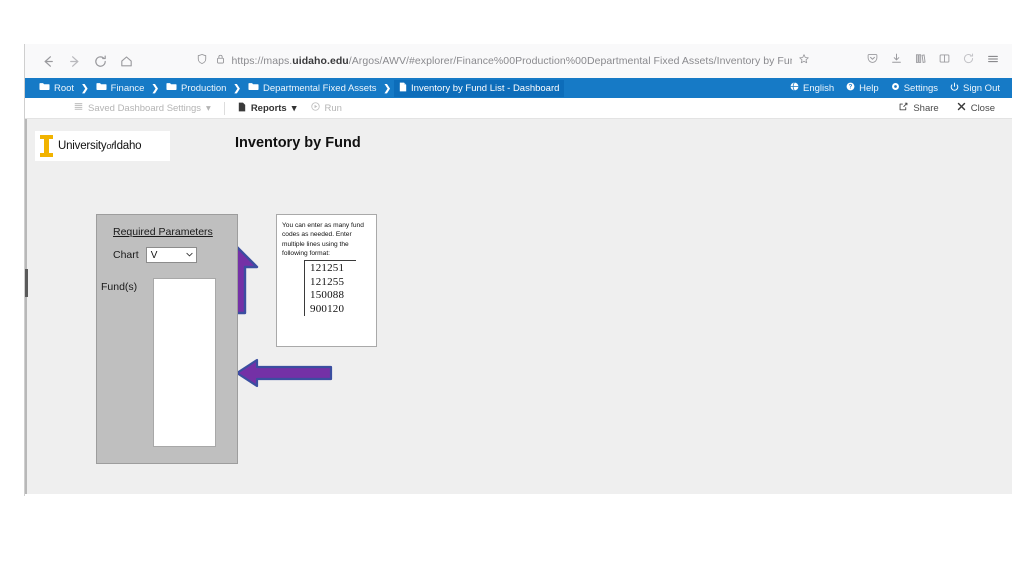  What do you see at coordinates (818, 88) in the screenshot?
I see `language-label: English` at bounding box center [818, 88].